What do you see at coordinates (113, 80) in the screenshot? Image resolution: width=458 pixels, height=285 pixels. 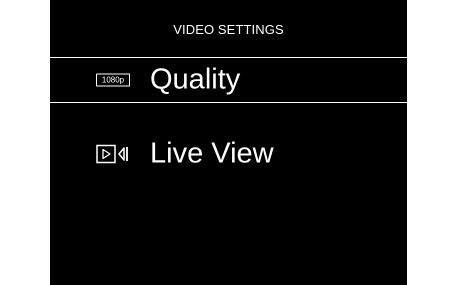 I see `resolution-1080p-icon: 1080p` at bounding box center [113, 80].